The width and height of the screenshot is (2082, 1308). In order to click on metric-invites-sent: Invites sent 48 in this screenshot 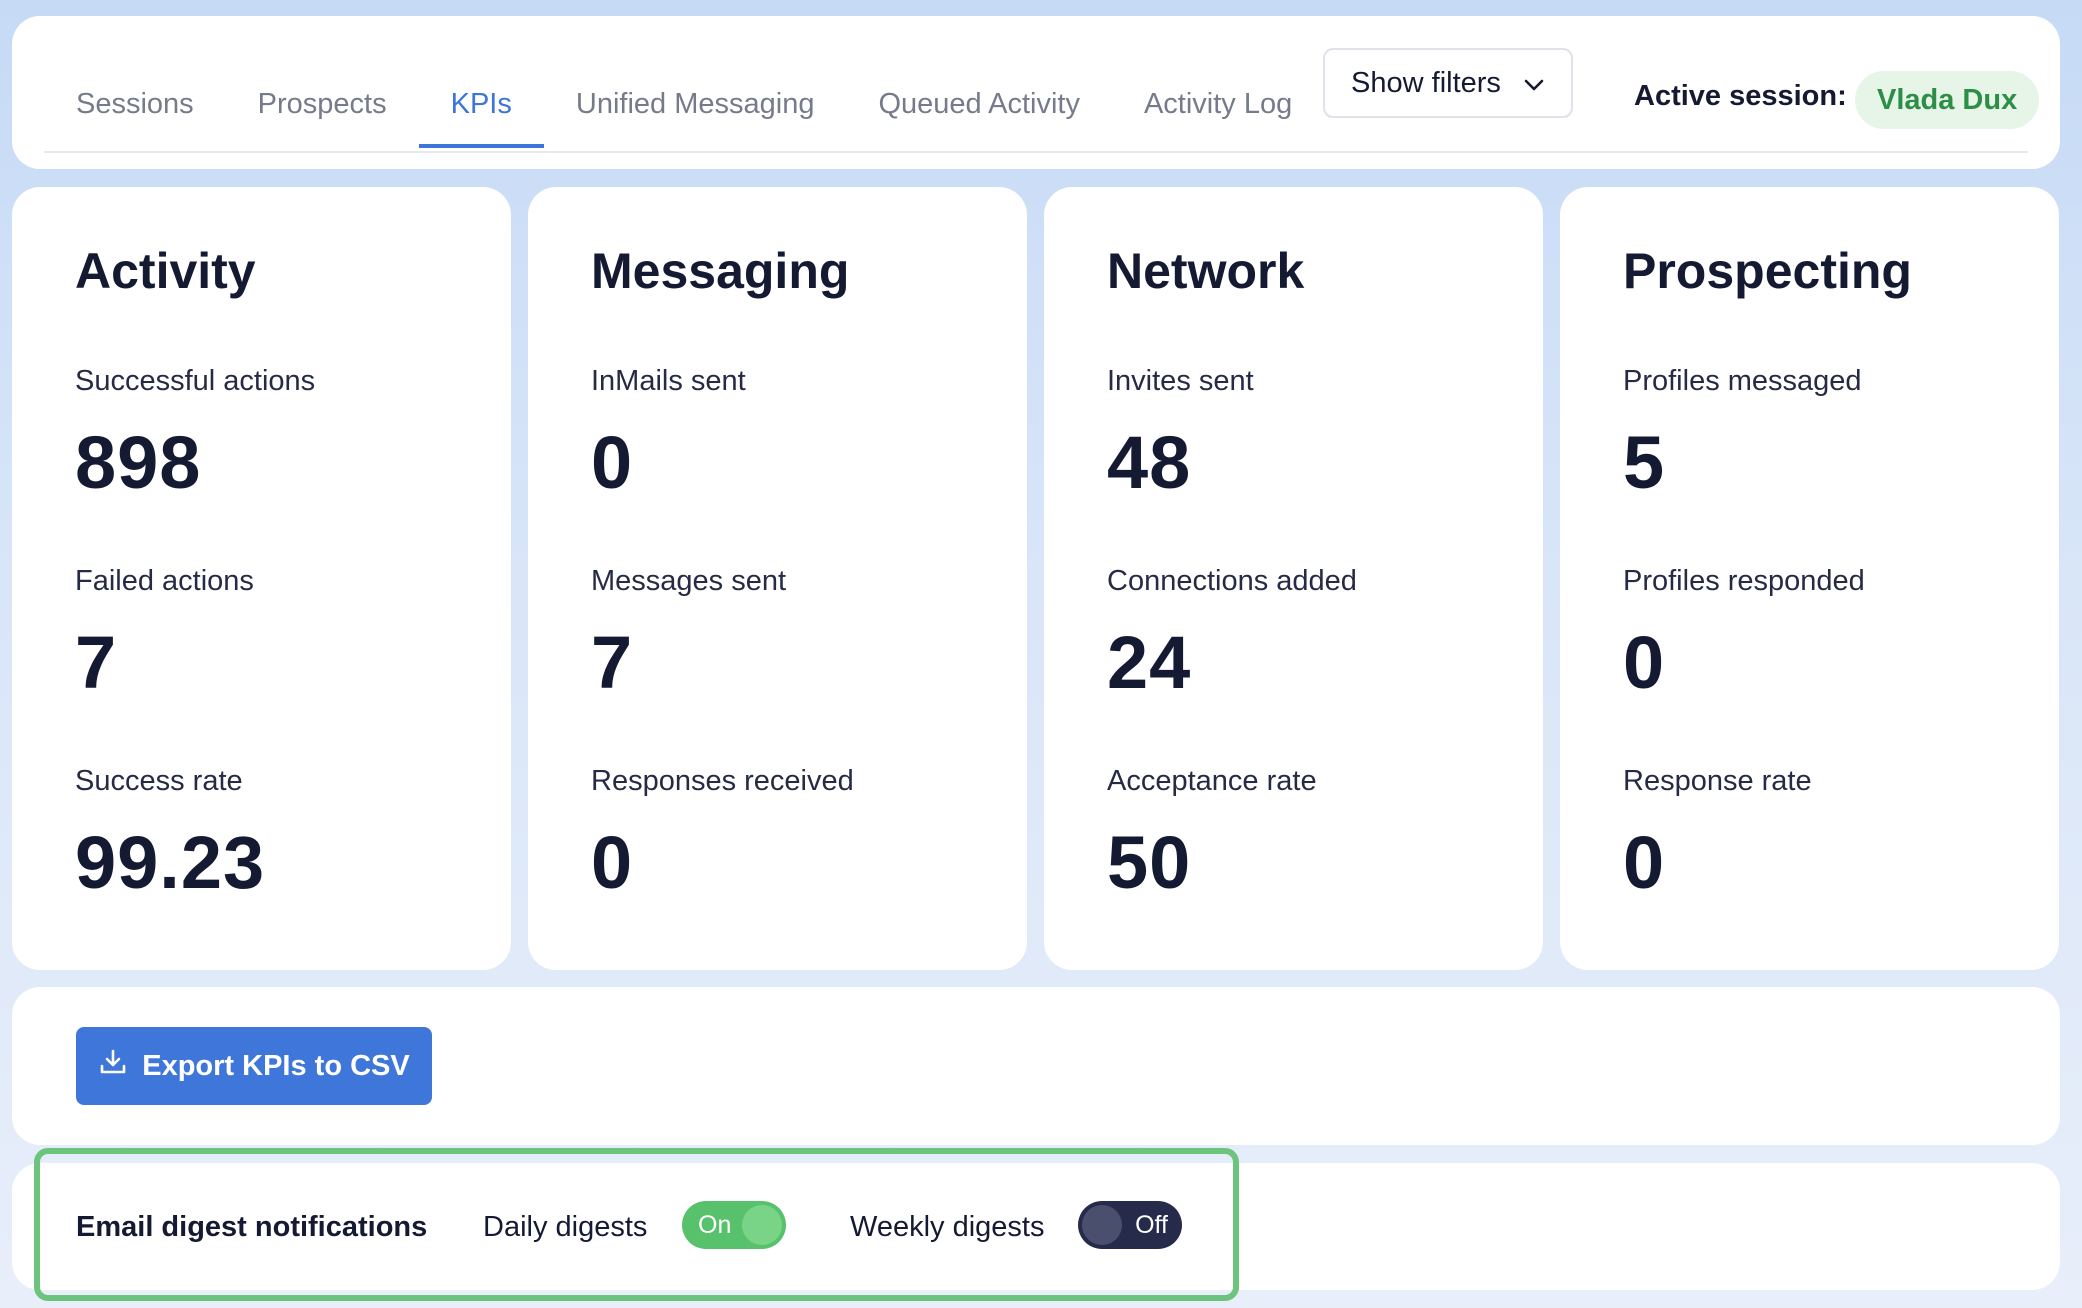, I will do `click(1180, 435)`.